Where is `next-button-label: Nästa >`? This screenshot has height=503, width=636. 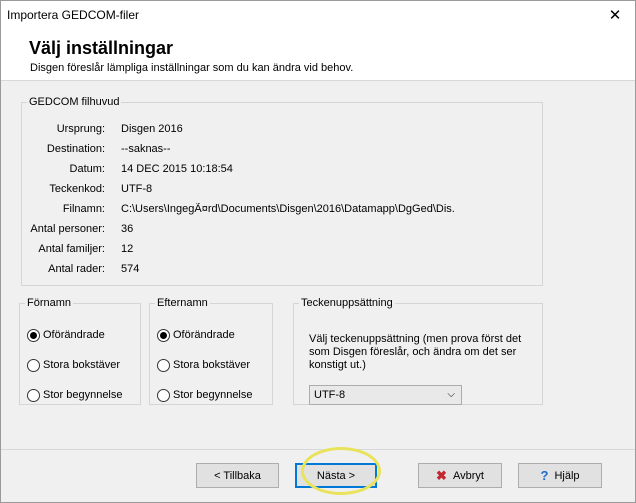 next-button-label: Nästa > is located at coordinates (336, 475).